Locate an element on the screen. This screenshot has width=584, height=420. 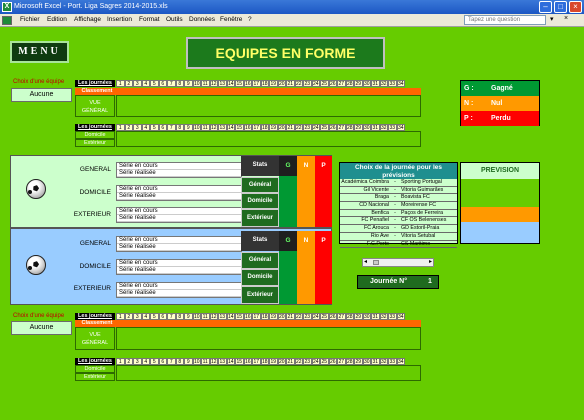
home-team: FC Penafiel is located at coordinates (375, 220).